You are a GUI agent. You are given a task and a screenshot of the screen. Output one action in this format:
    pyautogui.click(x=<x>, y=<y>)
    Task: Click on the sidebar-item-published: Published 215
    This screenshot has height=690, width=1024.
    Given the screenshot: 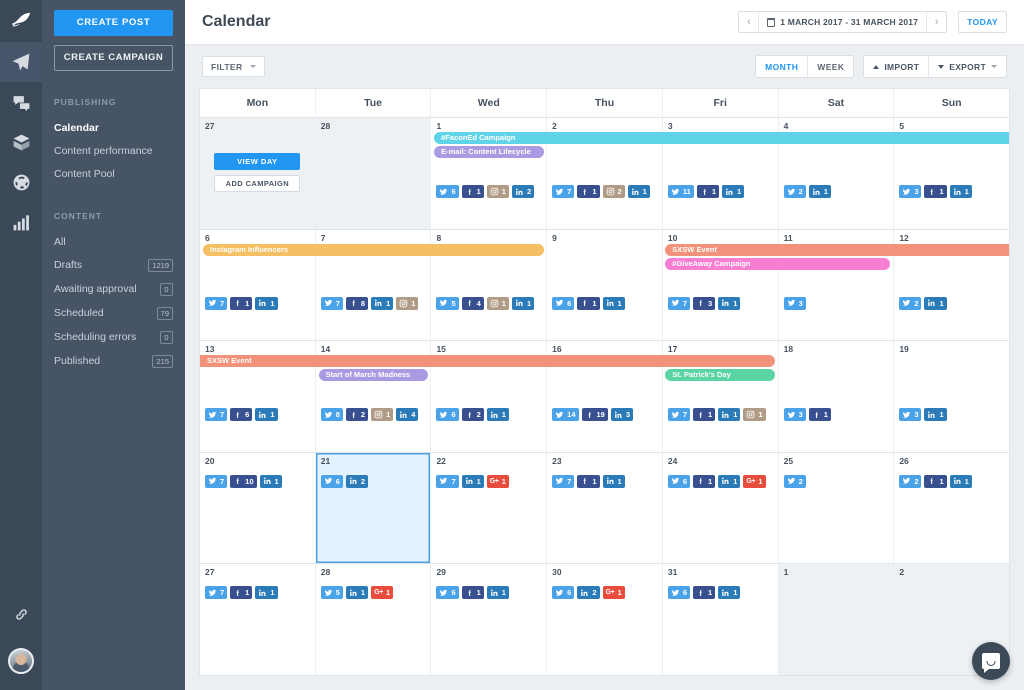 What is the action you would take?
    pyautogui.click(x=113, y=361)
    